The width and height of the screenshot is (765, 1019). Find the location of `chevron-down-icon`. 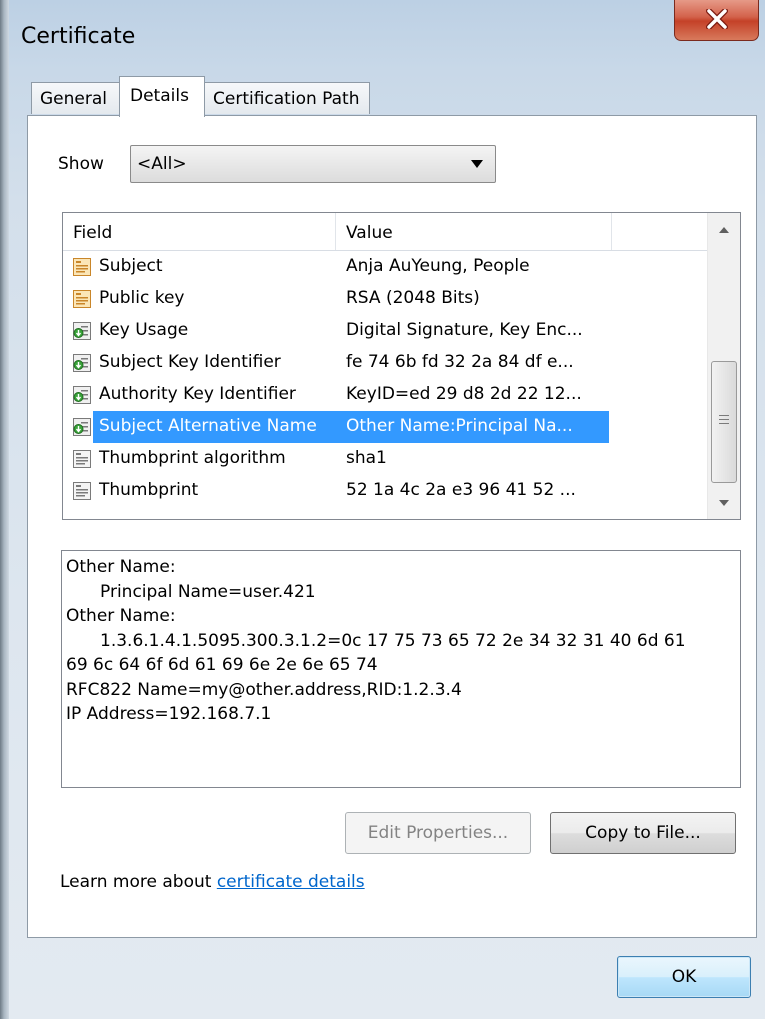

chevron-down-icon is located at coordinates (477, 164).